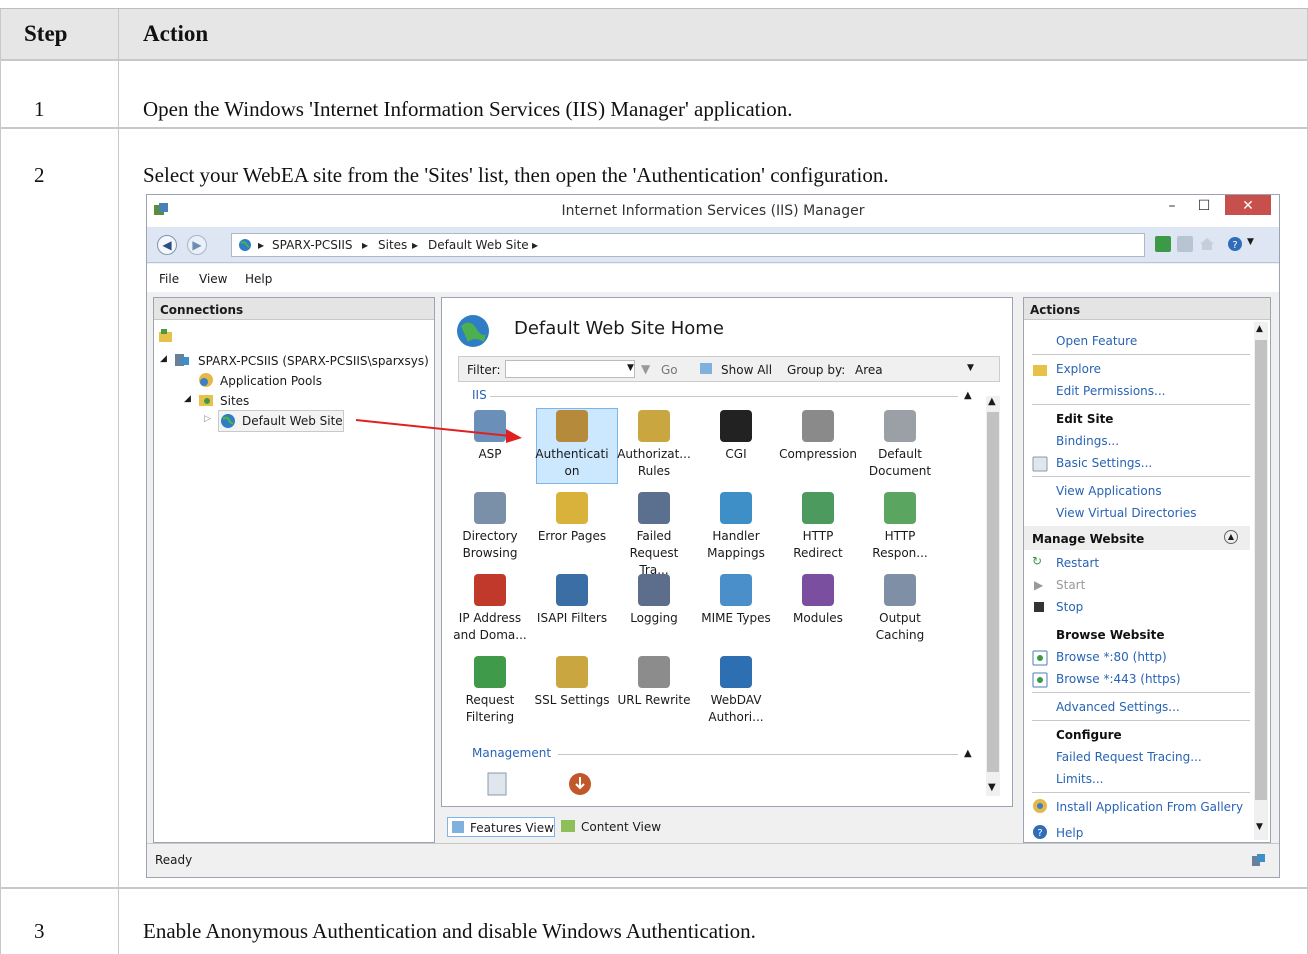 The height and width of the screenshot is (954, 1308). I want to click on arrow-head, so click(514, 436).